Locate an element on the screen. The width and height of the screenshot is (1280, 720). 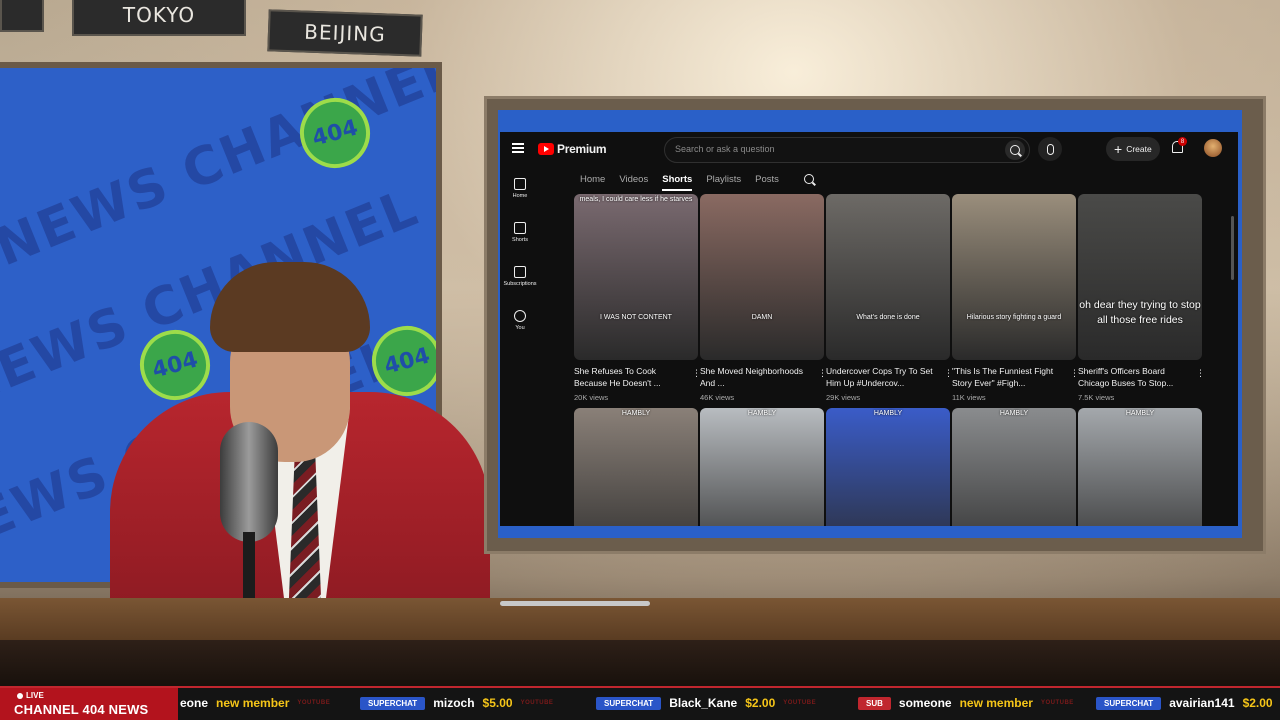
sidebar-item-home: Home is located at coordinates (520, 188).